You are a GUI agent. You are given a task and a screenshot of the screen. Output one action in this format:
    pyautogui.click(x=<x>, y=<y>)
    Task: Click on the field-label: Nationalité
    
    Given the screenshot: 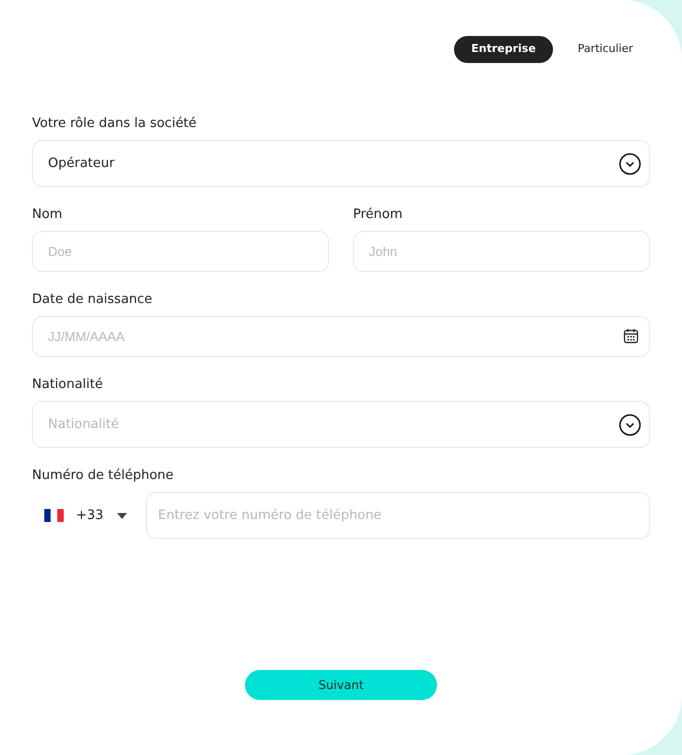 What is the action you would take?
    pyautogui.click(x=68, y=385)
    